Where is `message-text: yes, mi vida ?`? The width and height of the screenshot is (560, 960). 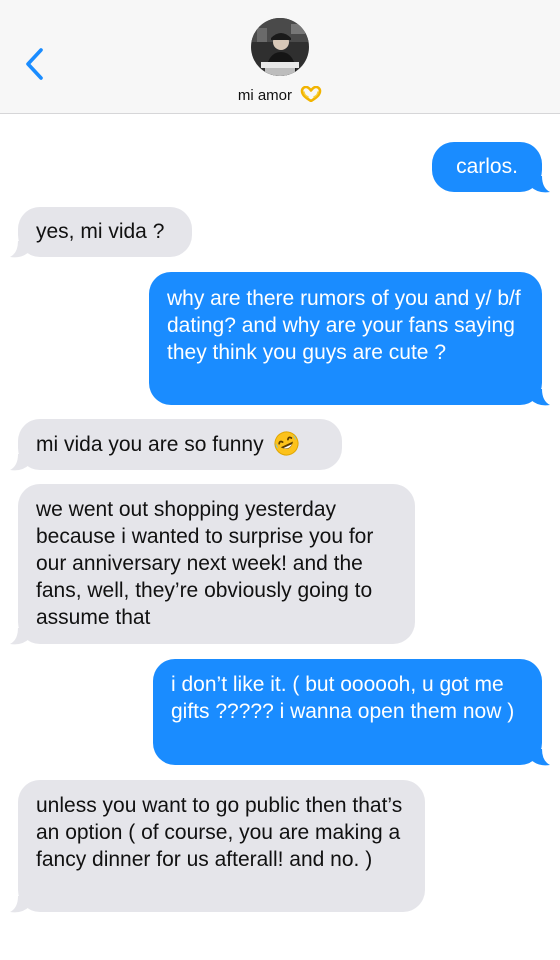 message-text: yes, mi vida ? is located at coordinates (100, 231).